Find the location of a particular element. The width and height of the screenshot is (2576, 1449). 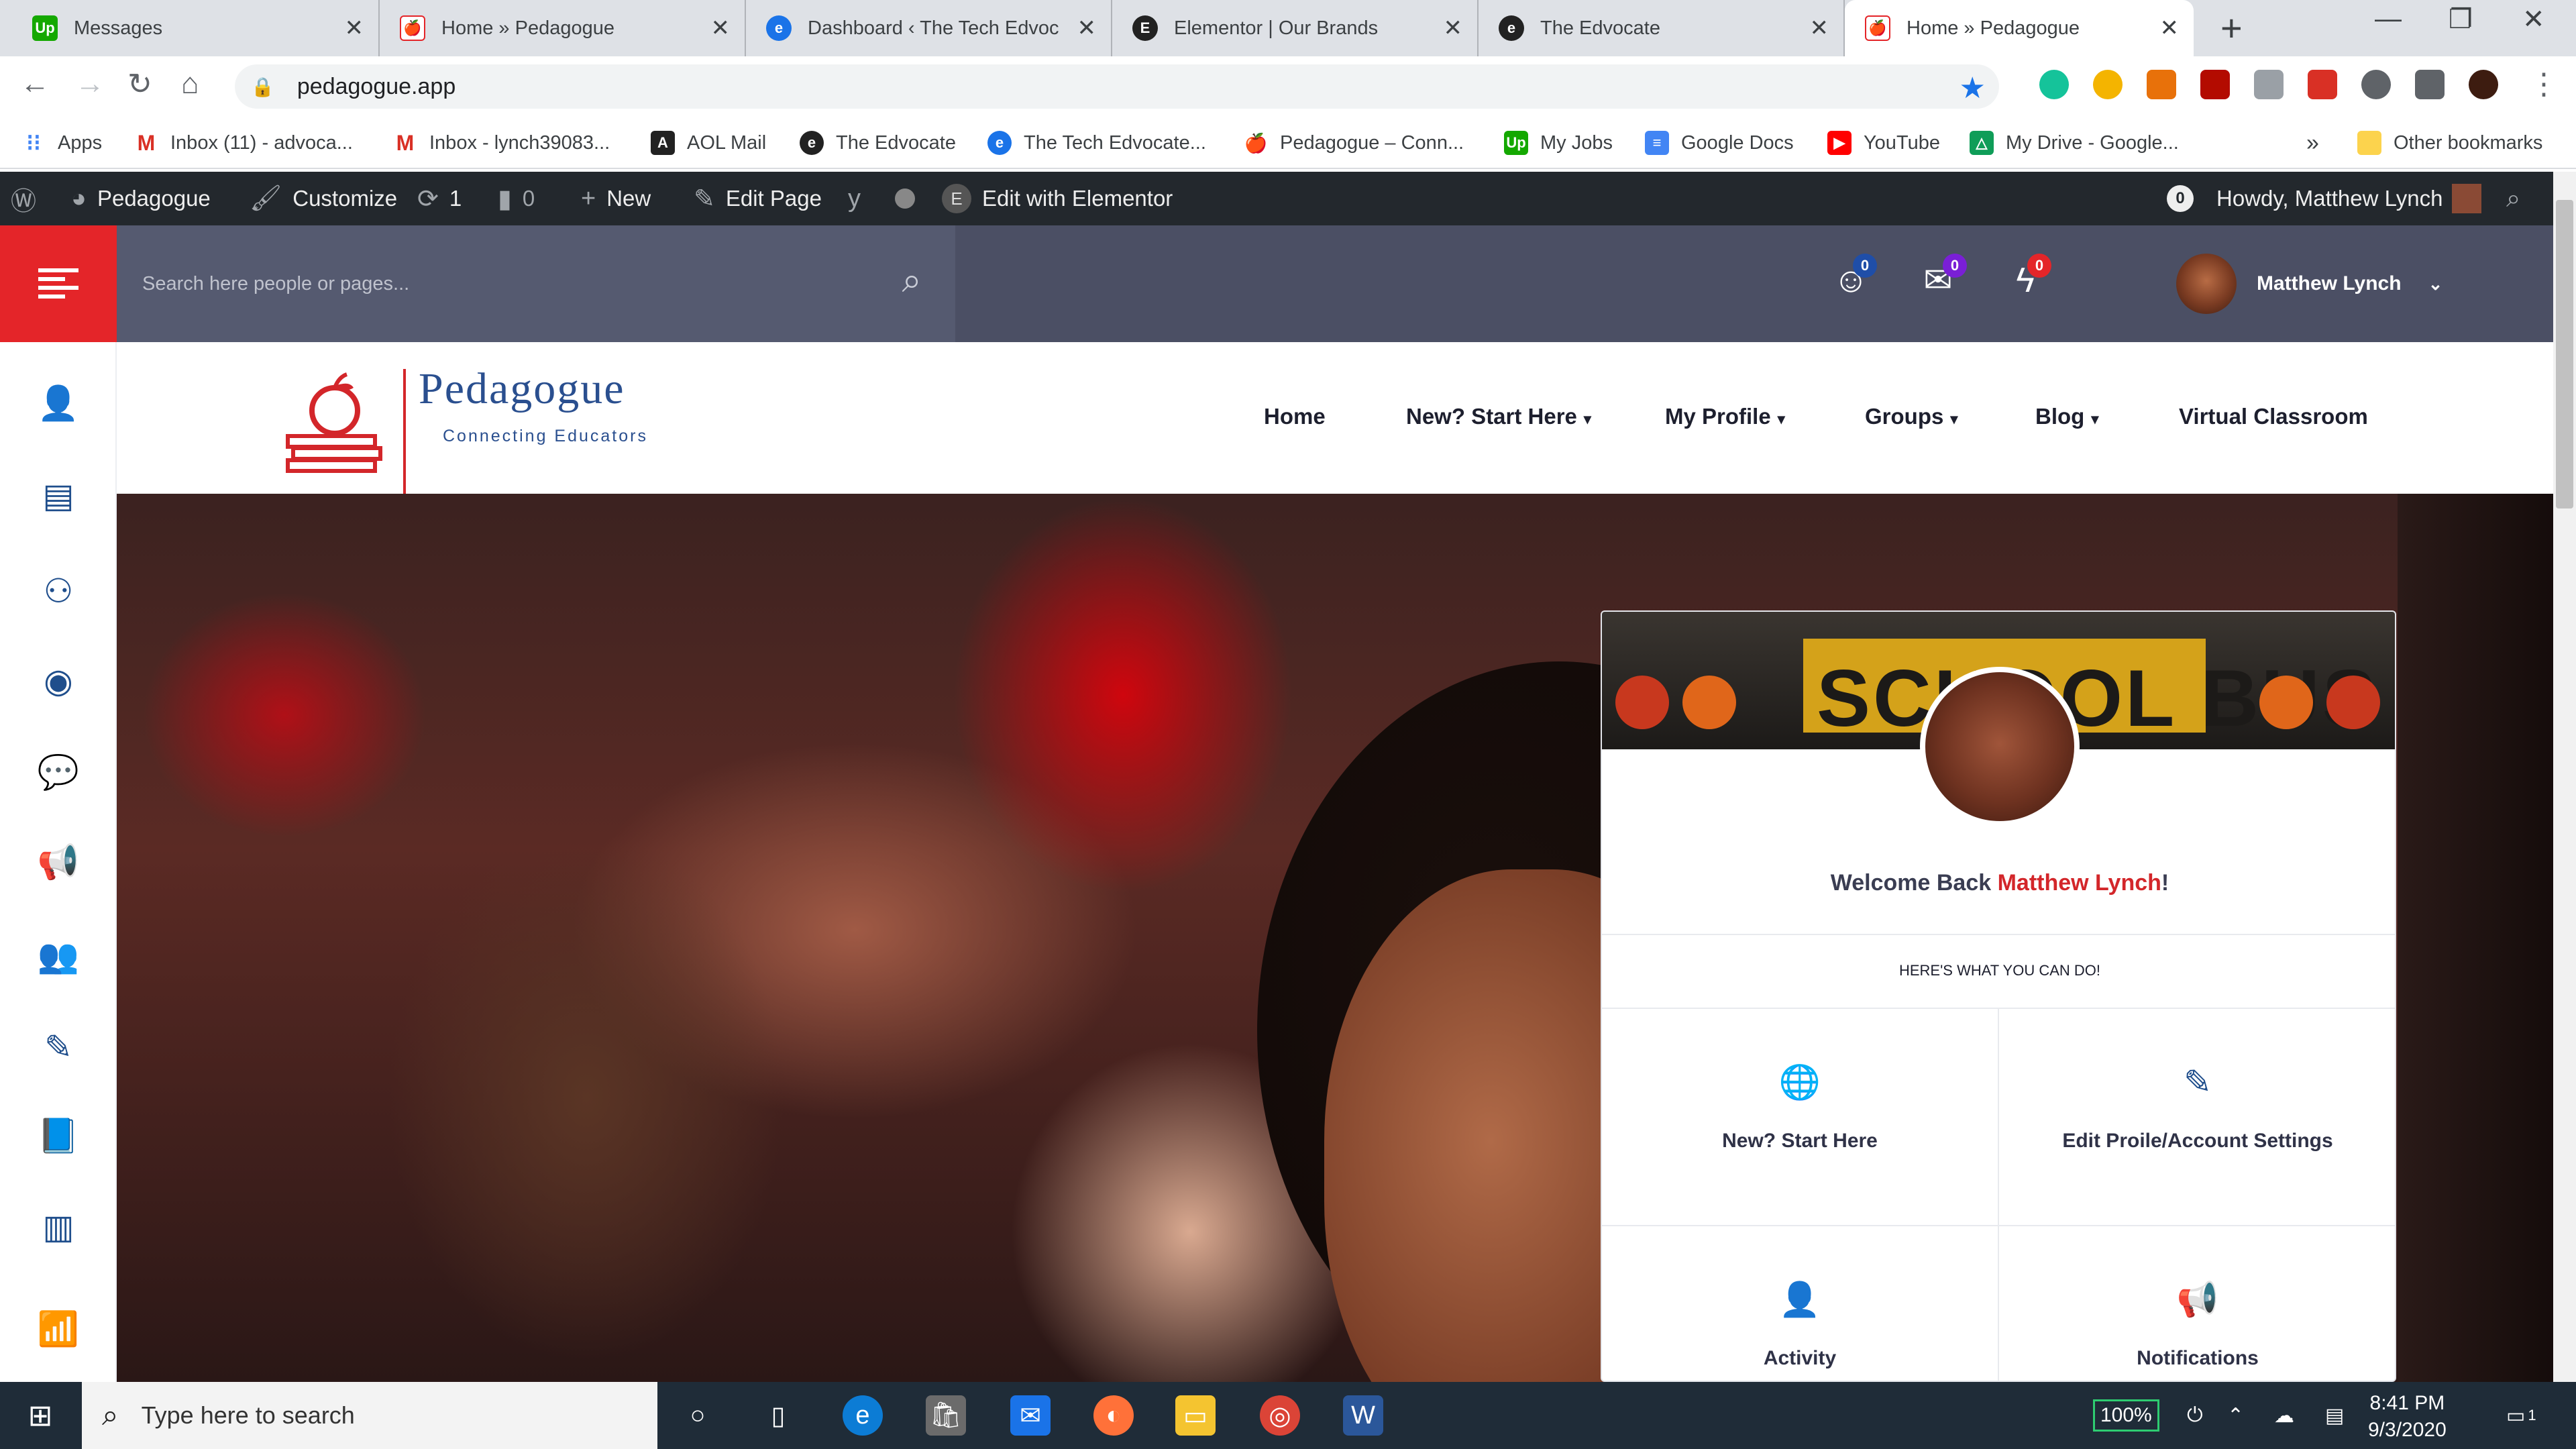

cortana-icon: ○ is located at coordinates (698, 1415).